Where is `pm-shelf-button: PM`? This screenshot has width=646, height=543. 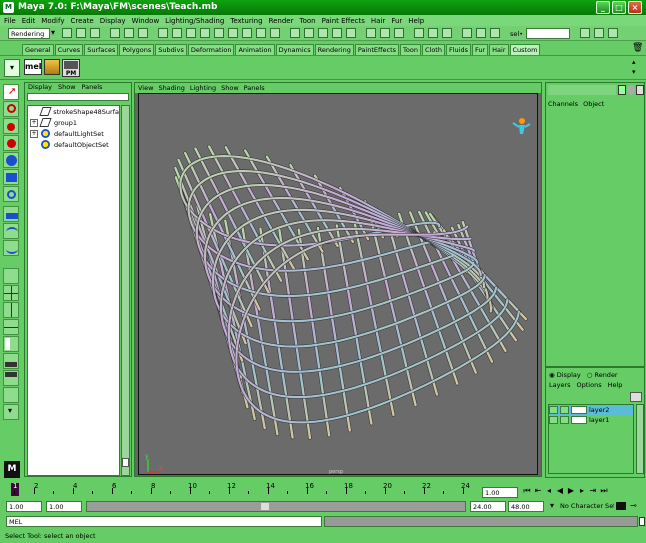 pm-shelf-button: PM is located at coordinates (71, 68).